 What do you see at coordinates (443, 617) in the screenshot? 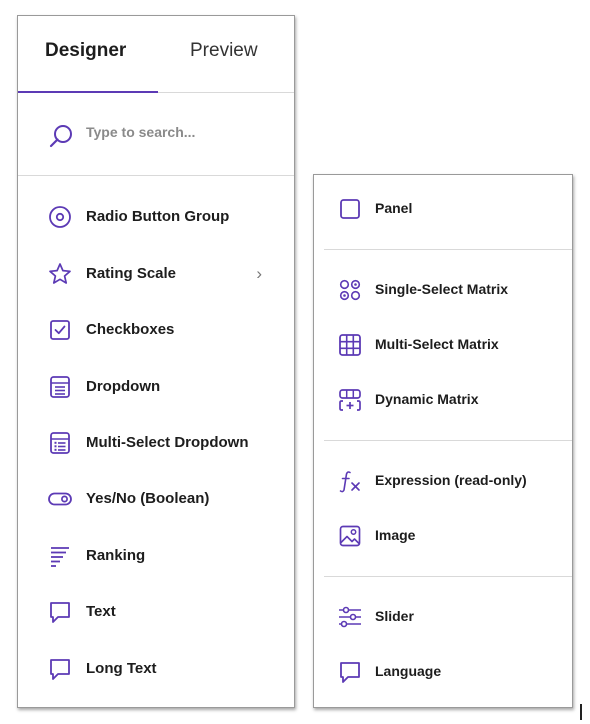
I see `toolbox-item-slider: Slider` at bounding box center [443, 617].